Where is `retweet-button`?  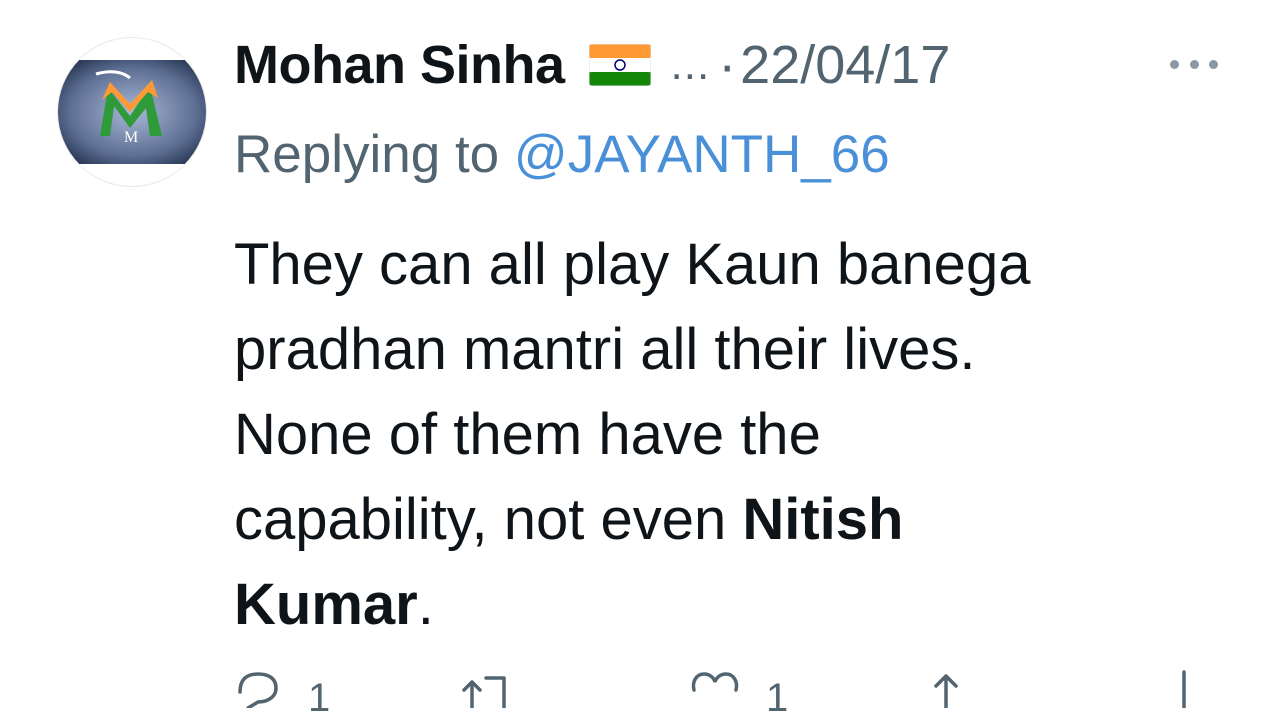 retweet-button is located at coordinates (488, 688).